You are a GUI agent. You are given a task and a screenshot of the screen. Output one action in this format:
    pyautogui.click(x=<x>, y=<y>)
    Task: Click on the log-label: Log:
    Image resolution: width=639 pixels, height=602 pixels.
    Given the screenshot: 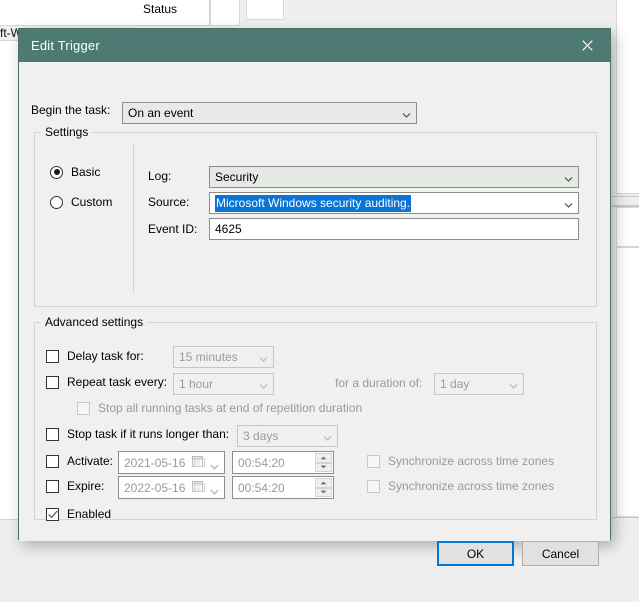 What is the action you would take?
    pyautogui.click(x=160, y=176)
    